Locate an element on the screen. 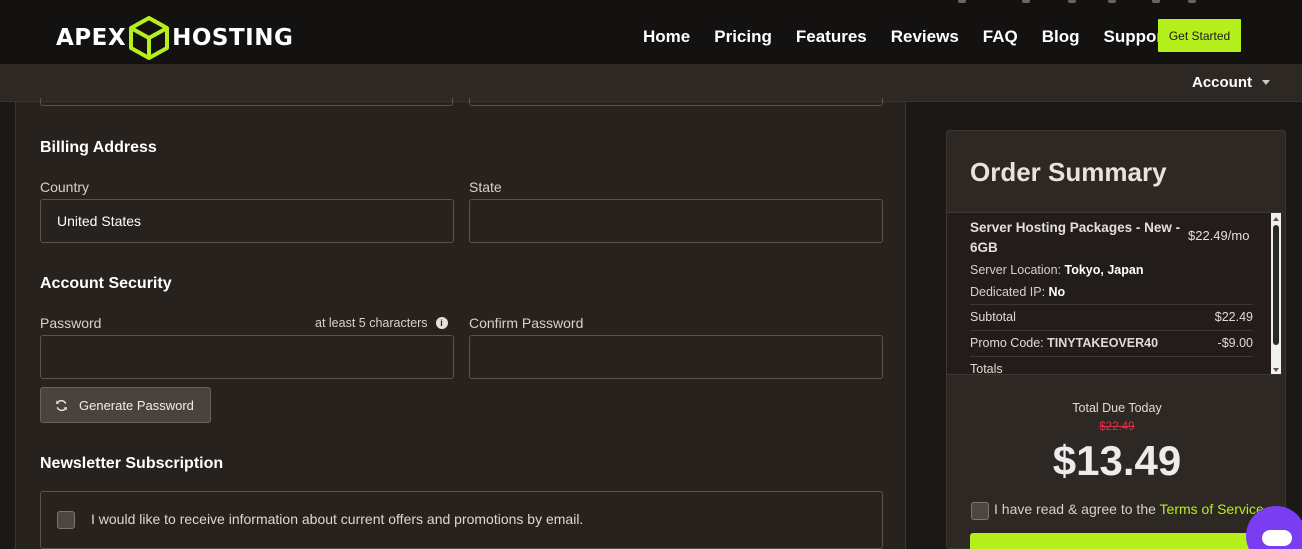  nav-faq: FAQ is located at coordinates (1000, 37).